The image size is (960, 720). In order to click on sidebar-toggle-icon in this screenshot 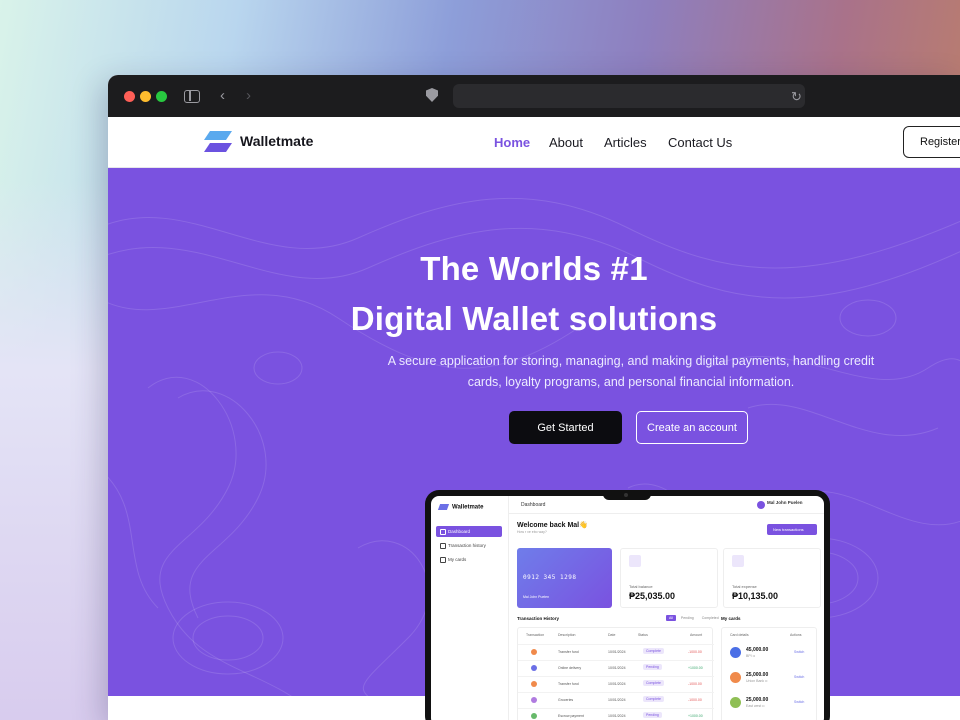, I will do `click(192, 96)`.